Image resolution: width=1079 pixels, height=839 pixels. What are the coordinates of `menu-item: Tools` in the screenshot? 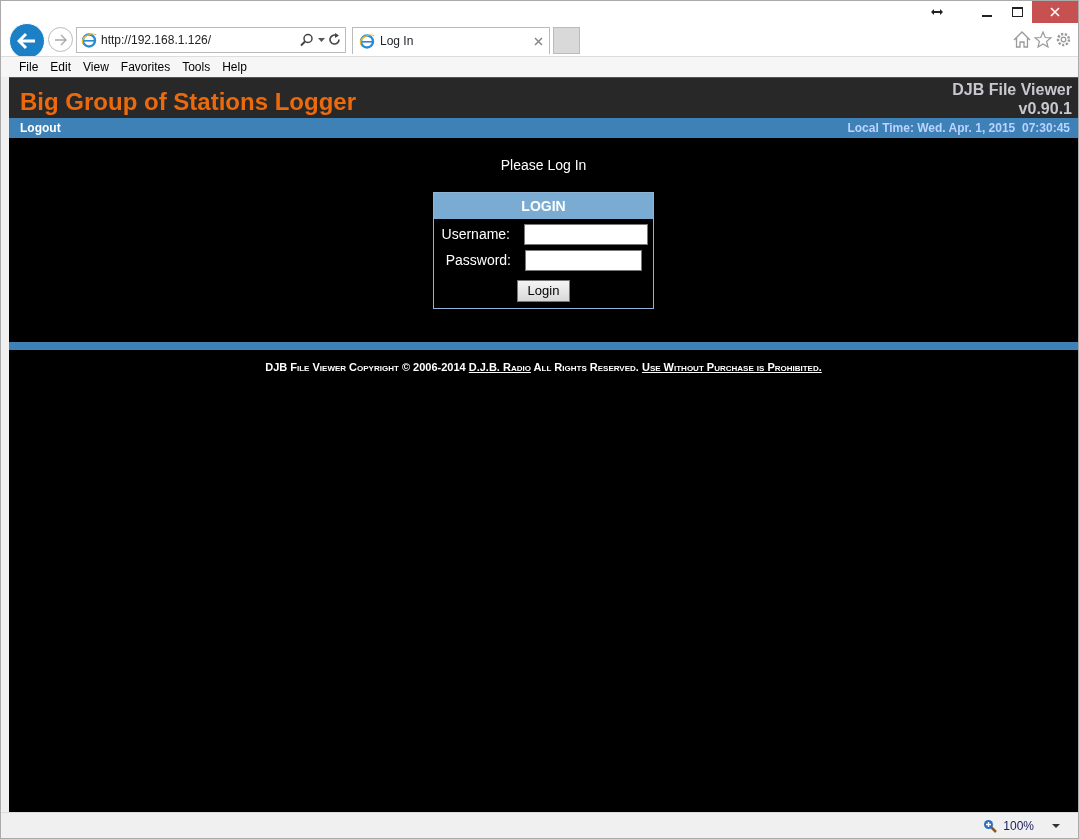 It's located at (196, 67).